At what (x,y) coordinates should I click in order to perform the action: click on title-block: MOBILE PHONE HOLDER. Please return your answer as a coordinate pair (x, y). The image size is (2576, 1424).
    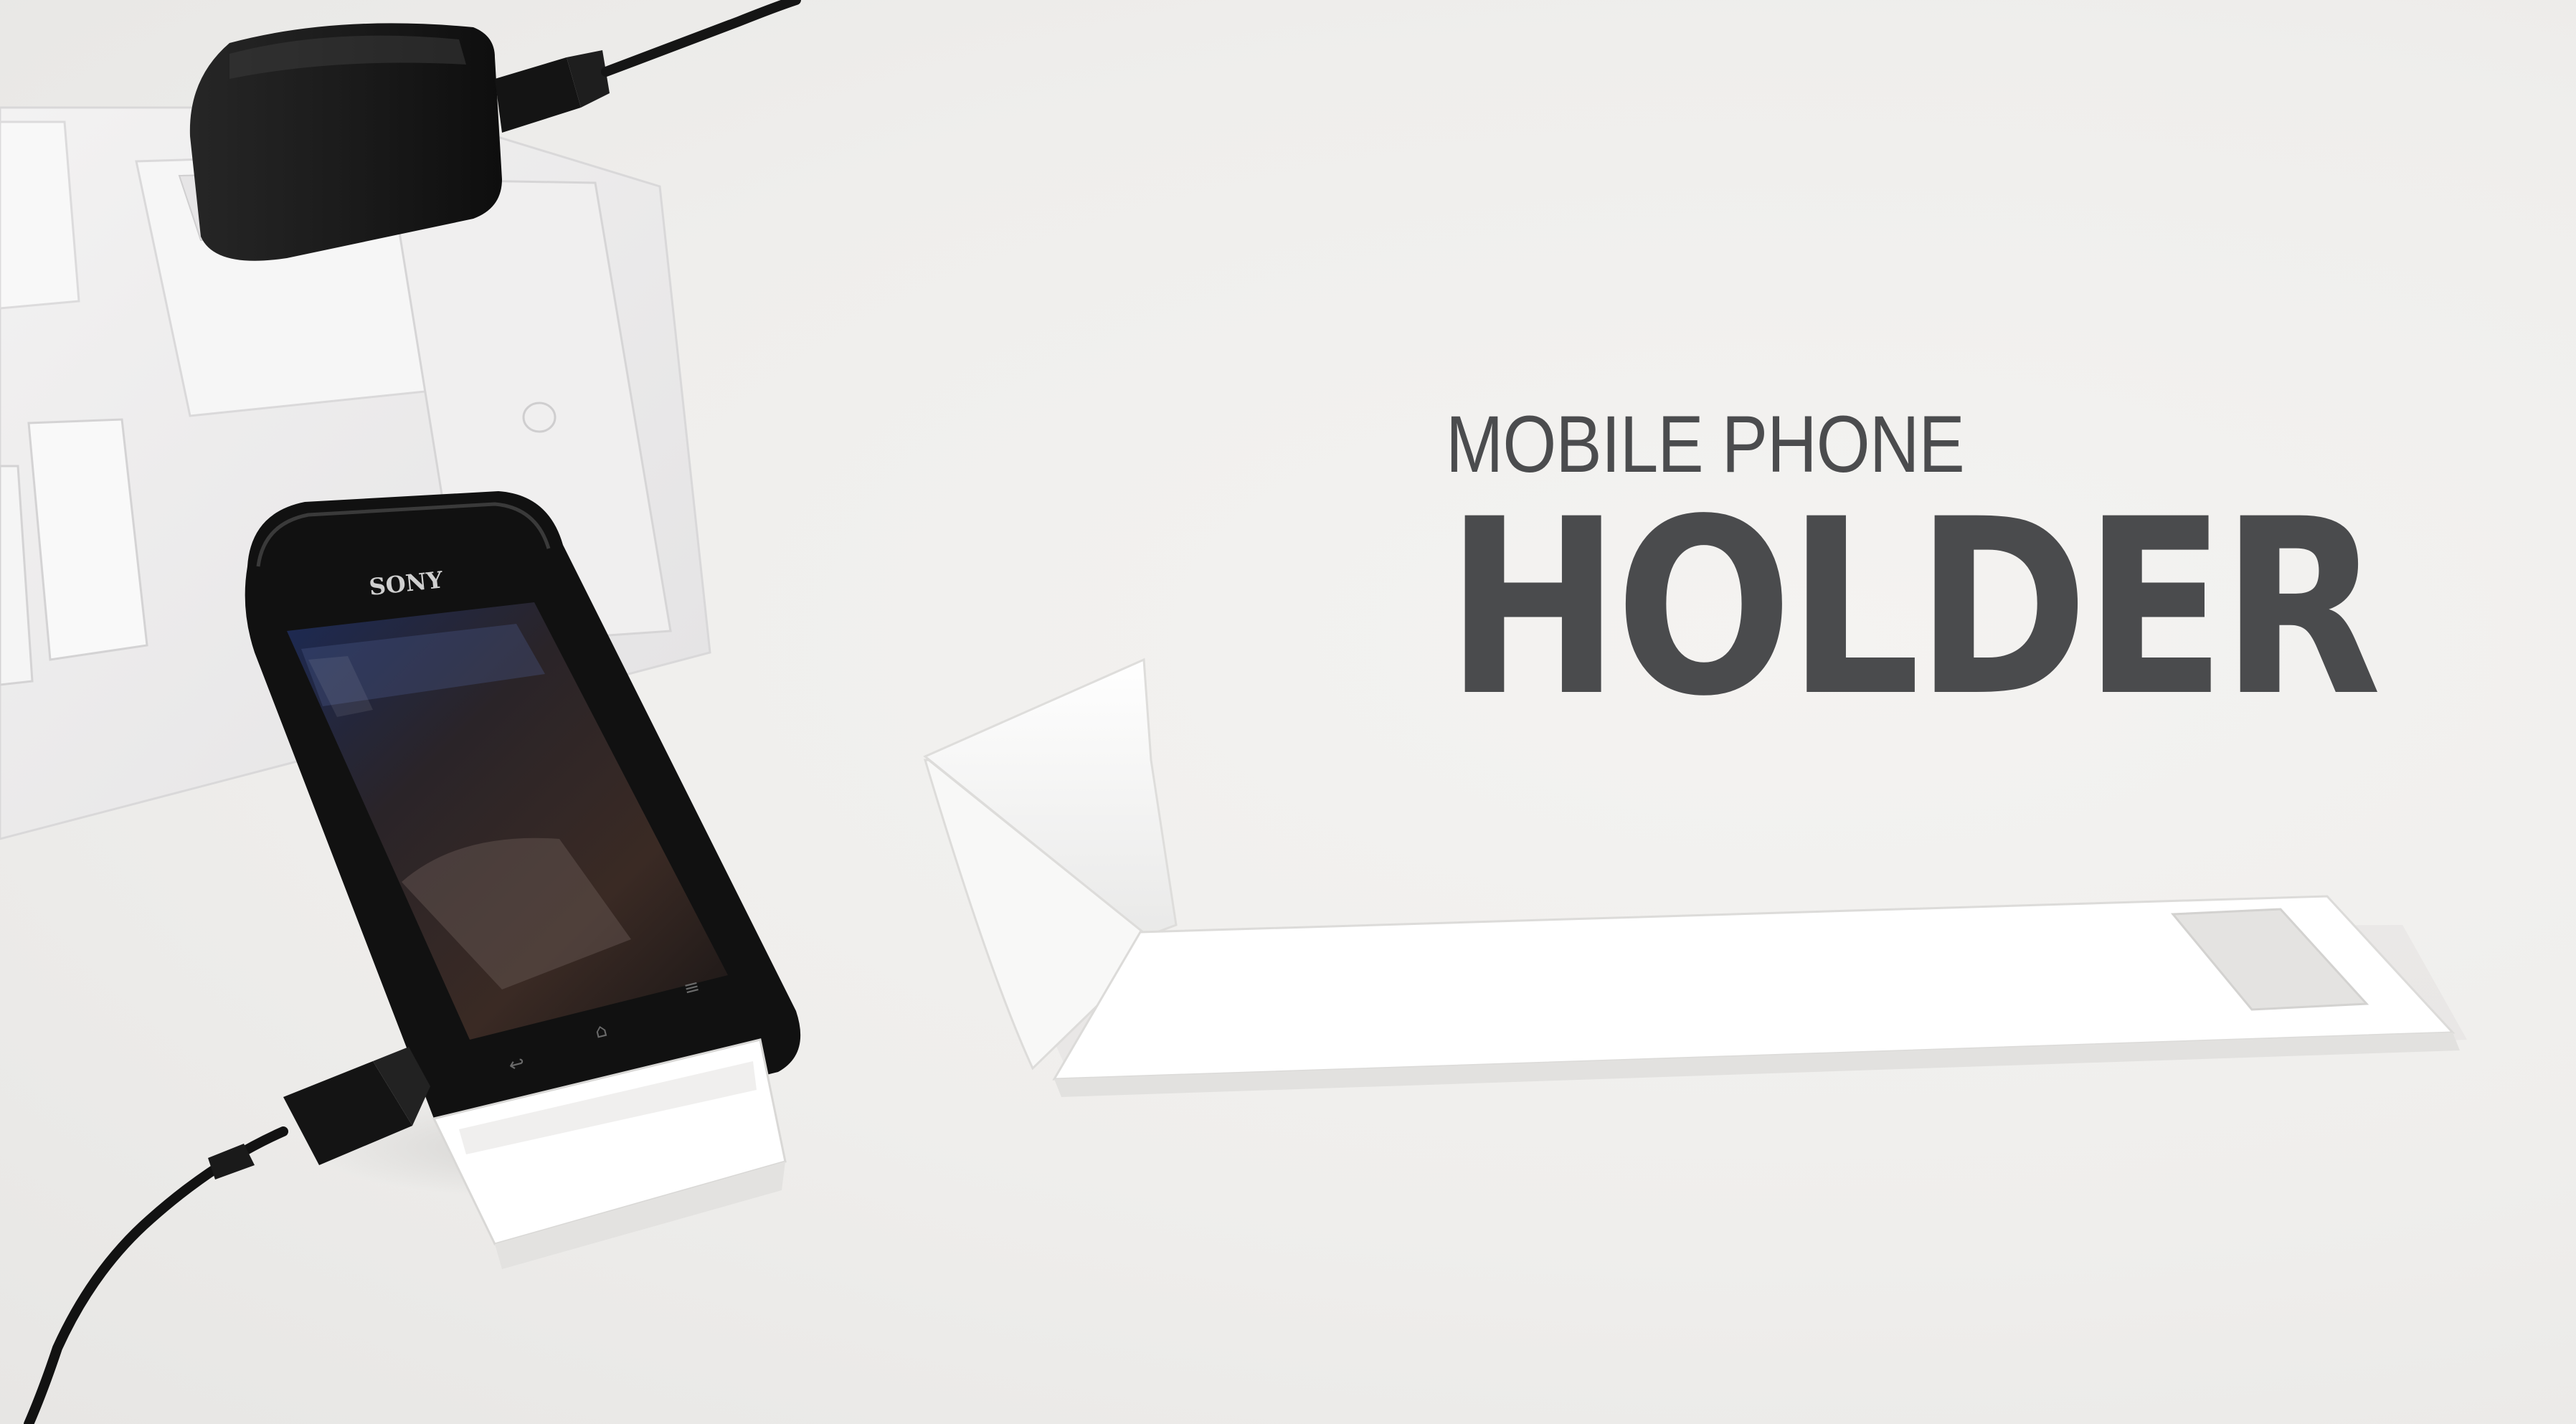
    Looking at the image, I should click on (1948, 575).